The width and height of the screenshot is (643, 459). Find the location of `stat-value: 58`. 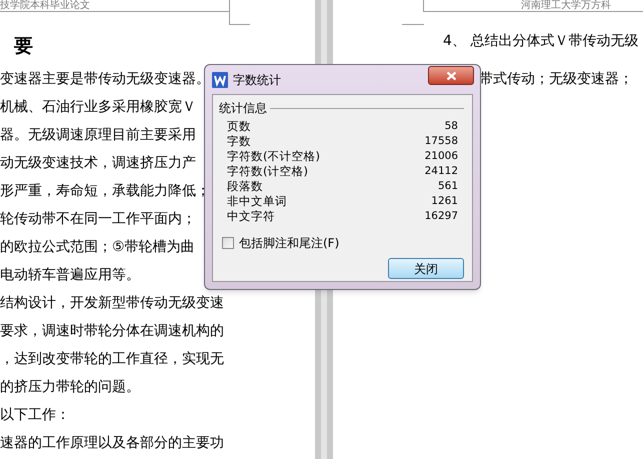

stat-value: 58 is located at coordinates (451, 126).